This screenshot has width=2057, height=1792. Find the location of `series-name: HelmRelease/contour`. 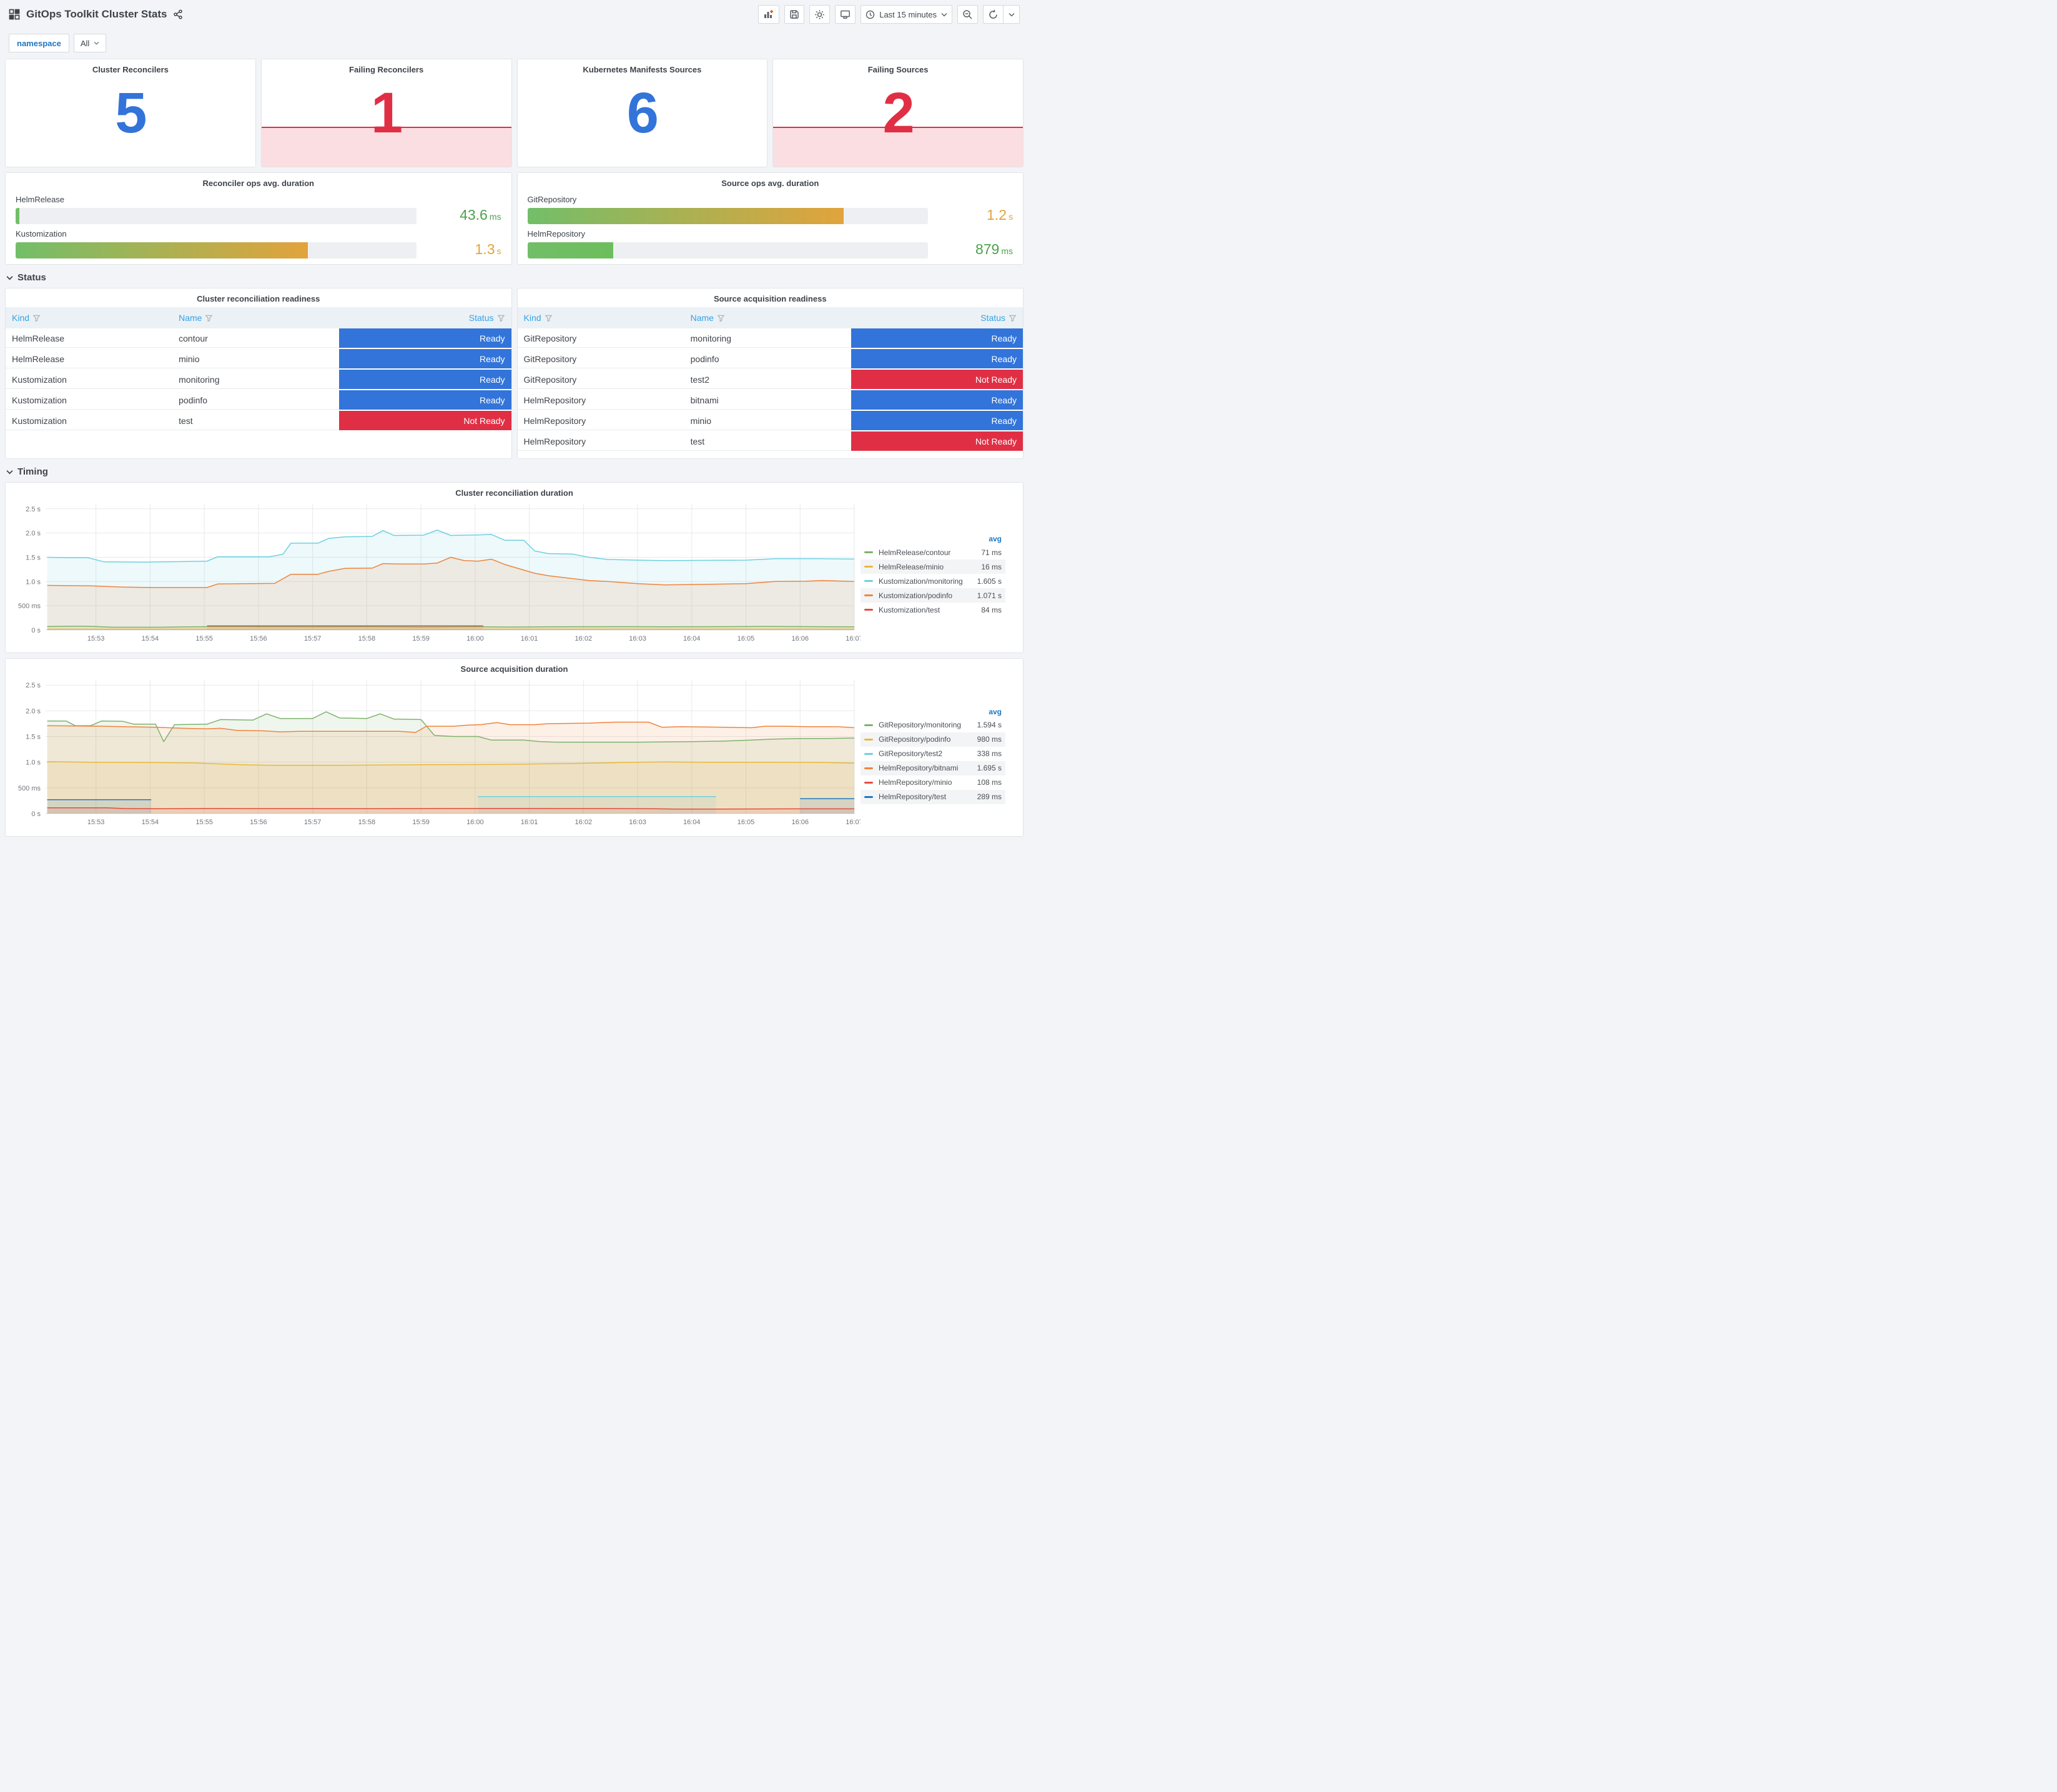

series-name: HelmRelease/contour is located at coordinates (915, 552).